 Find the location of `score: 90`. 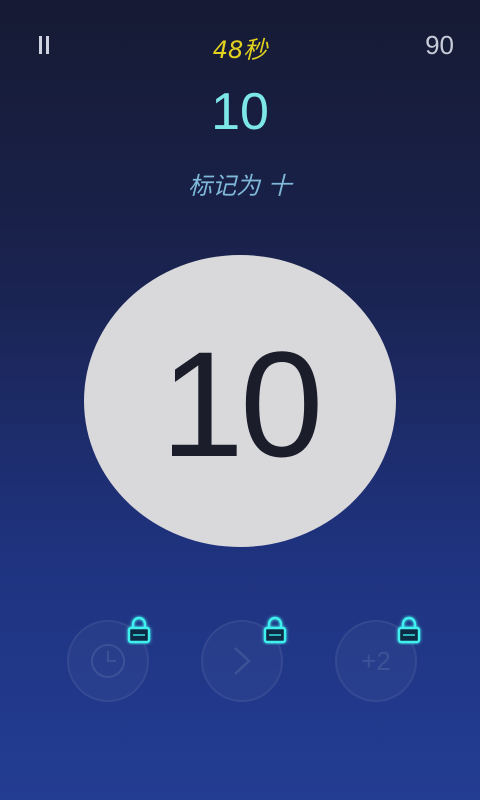

score: 90 is located at coordinates (439, 45).